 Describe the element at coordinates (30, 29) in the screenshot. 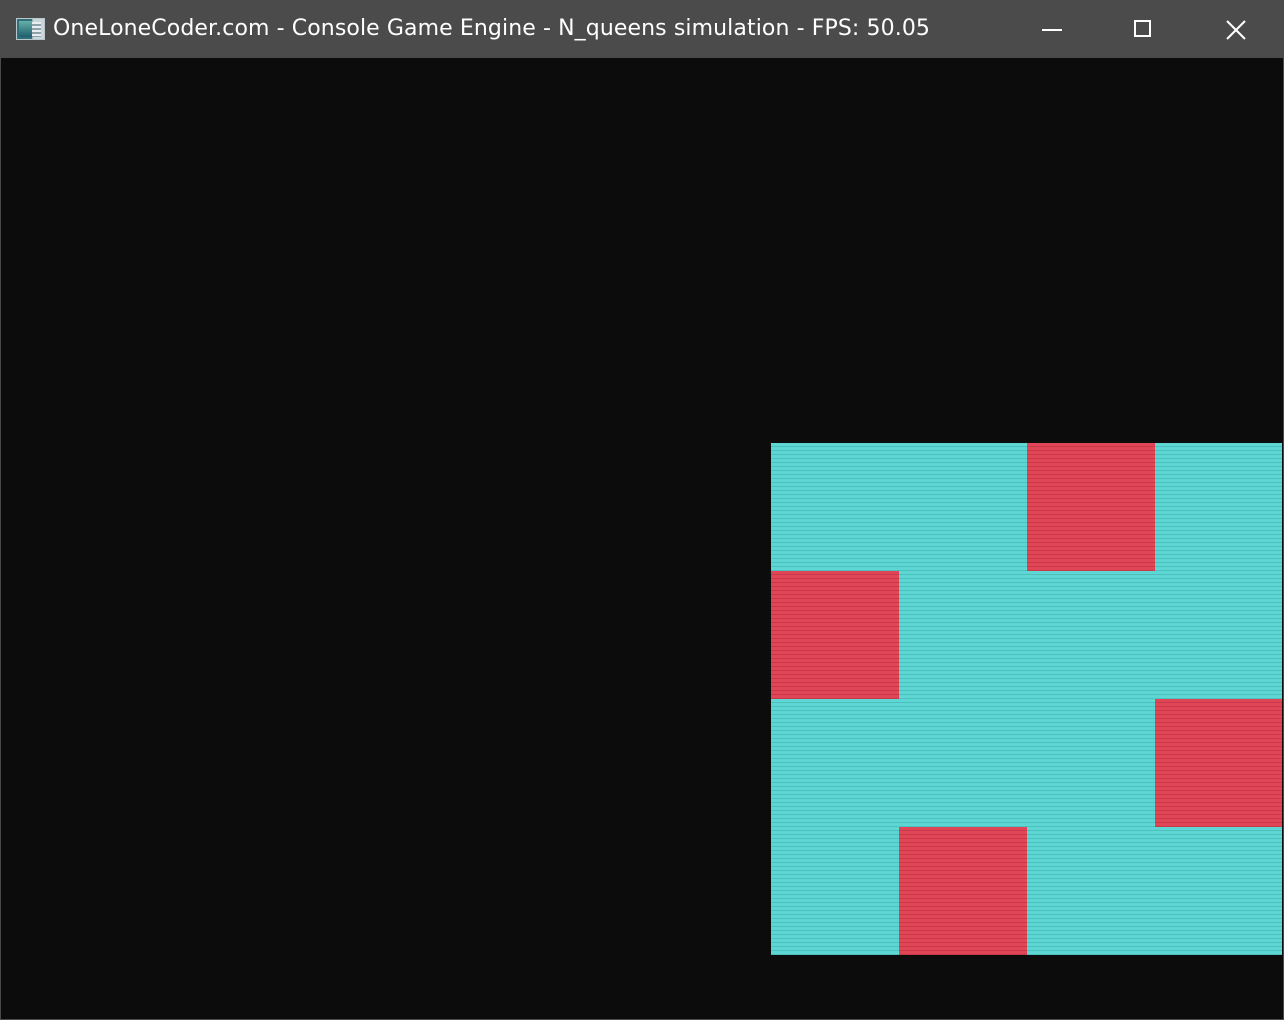

I see `console-app-icon` at that location.